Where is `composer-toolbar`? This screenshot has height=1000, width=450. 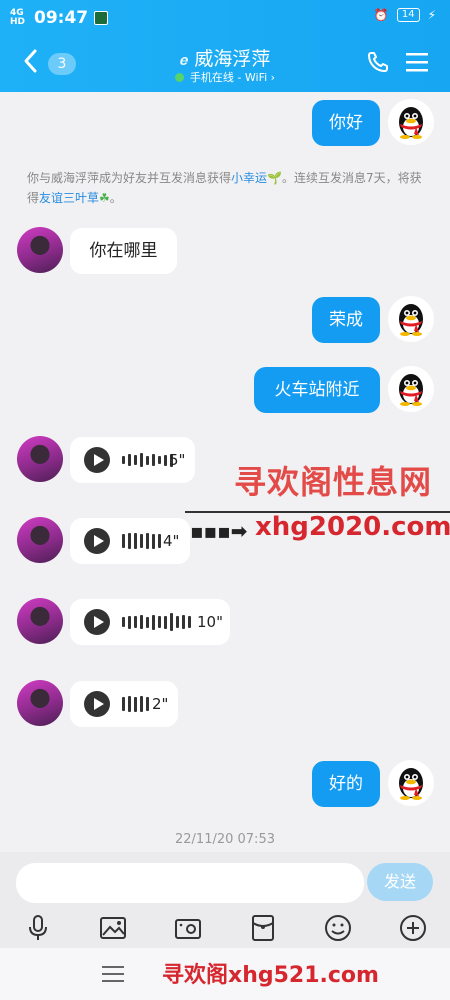
composer-toolbar is located at coordinates (225, 930).